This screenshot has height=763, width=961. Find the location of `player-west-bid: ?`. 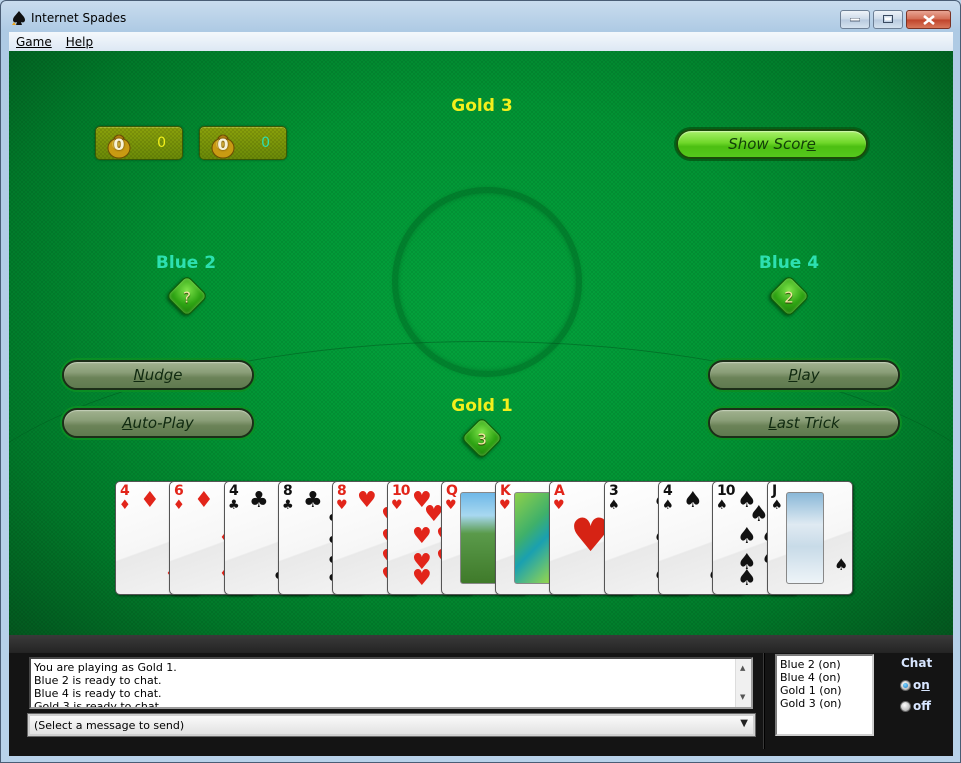

player-west-bid: ? is located at coordinates (187, 297).